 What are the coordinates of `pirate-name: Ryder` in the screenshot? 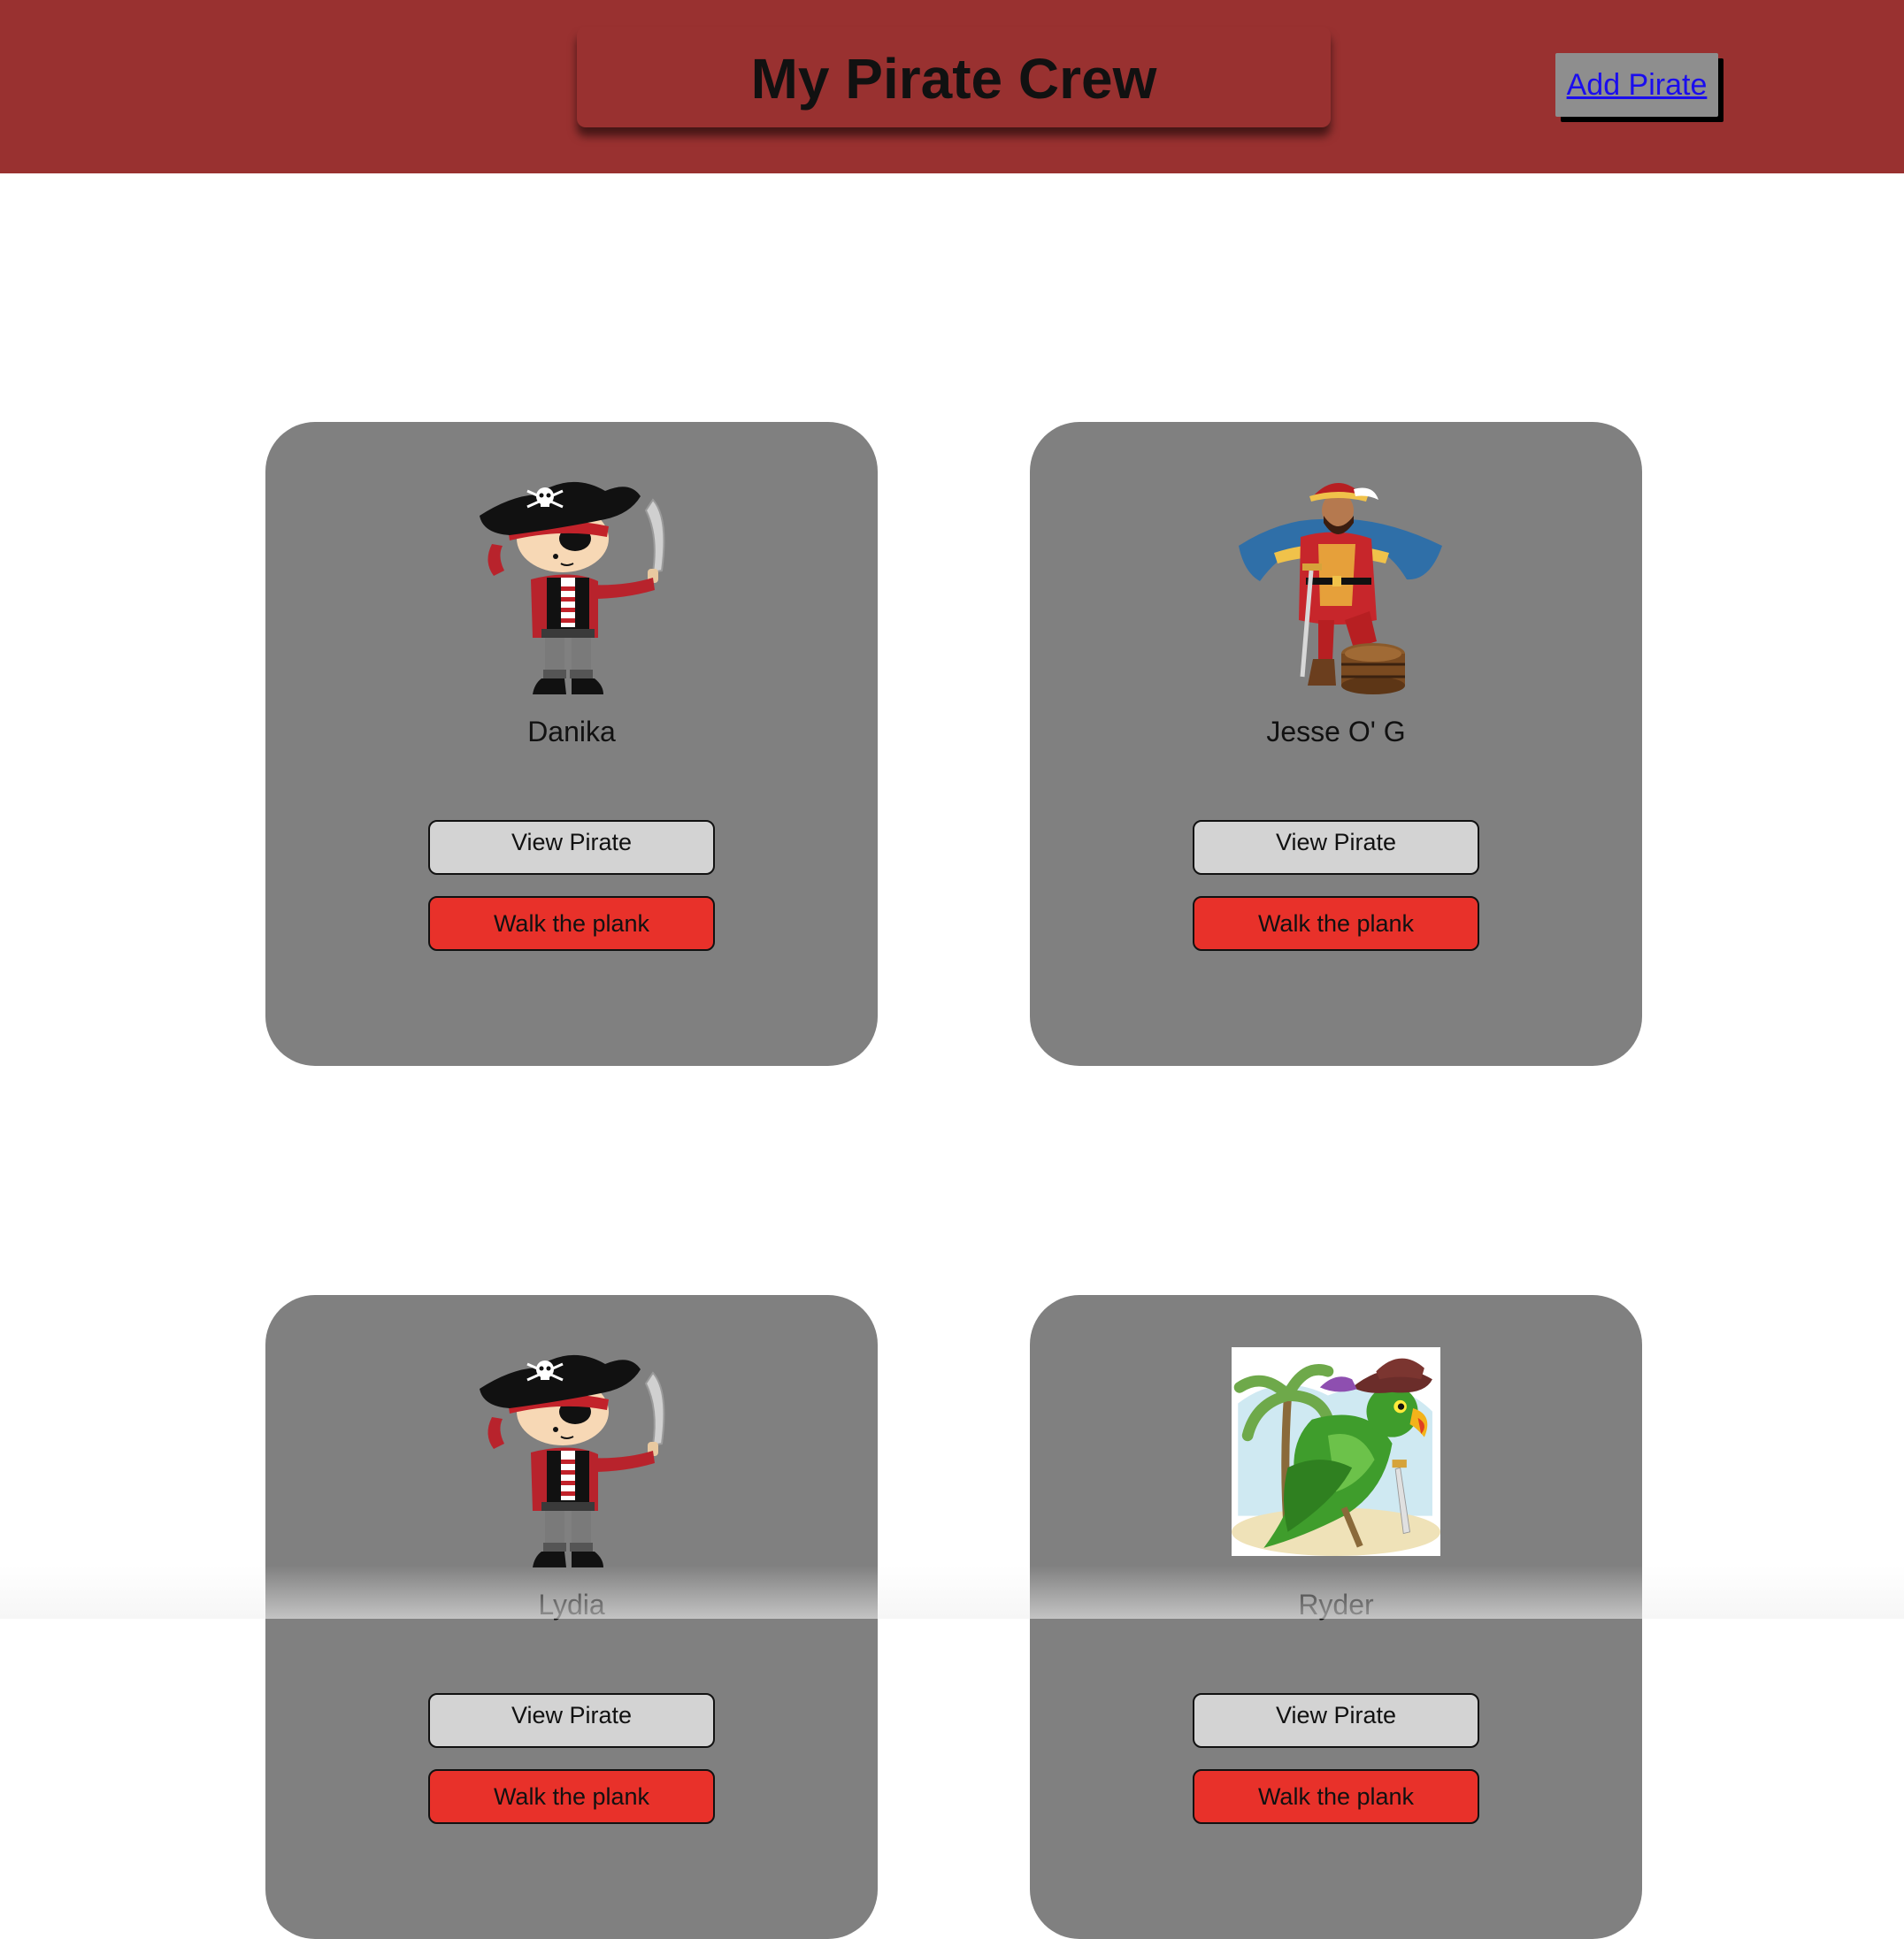 It's located at (1336, 1605).